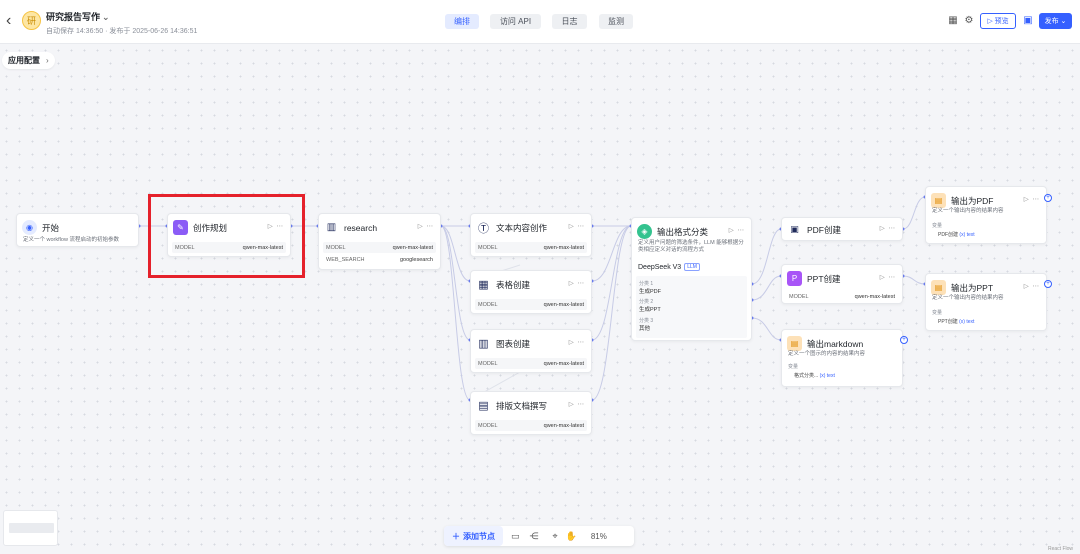 This screenshot has height=554, width=1080. I want to click on classify-icon: ◈, so click(644, 231).